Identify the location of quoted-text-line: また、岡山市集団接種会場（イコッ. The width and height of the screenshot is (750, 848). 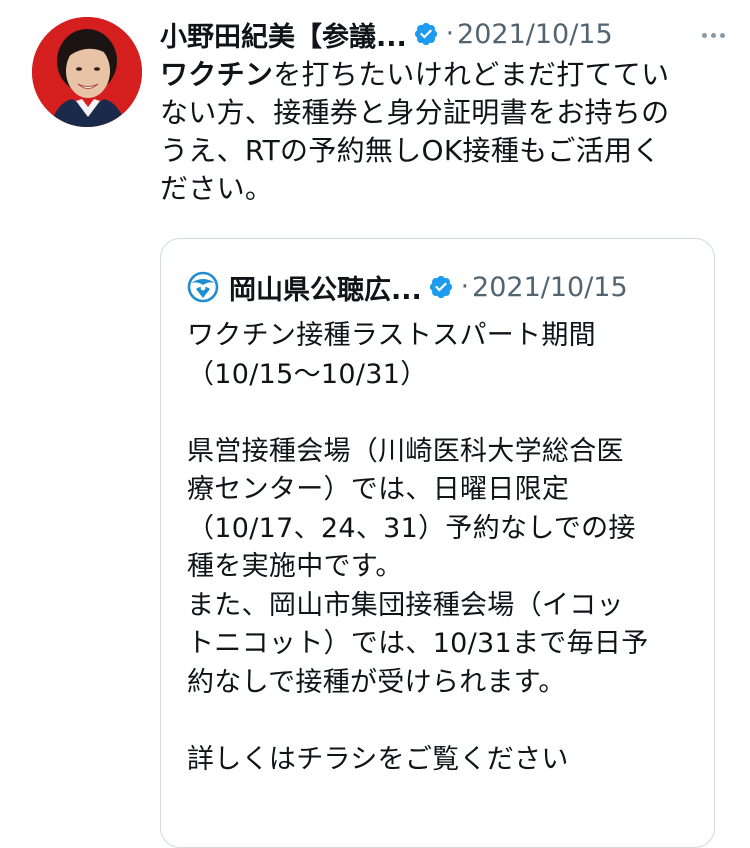
(405, 605).